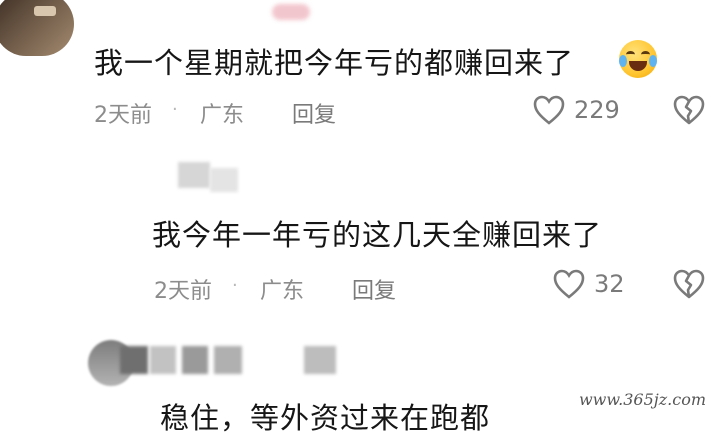 Image resolution: width=720 pixels, height=437 pixels. Describe the element at coordinates (325, 418) in the screenshot. I see `comment-text: 稳住，等外资过来在跑都` at that location.